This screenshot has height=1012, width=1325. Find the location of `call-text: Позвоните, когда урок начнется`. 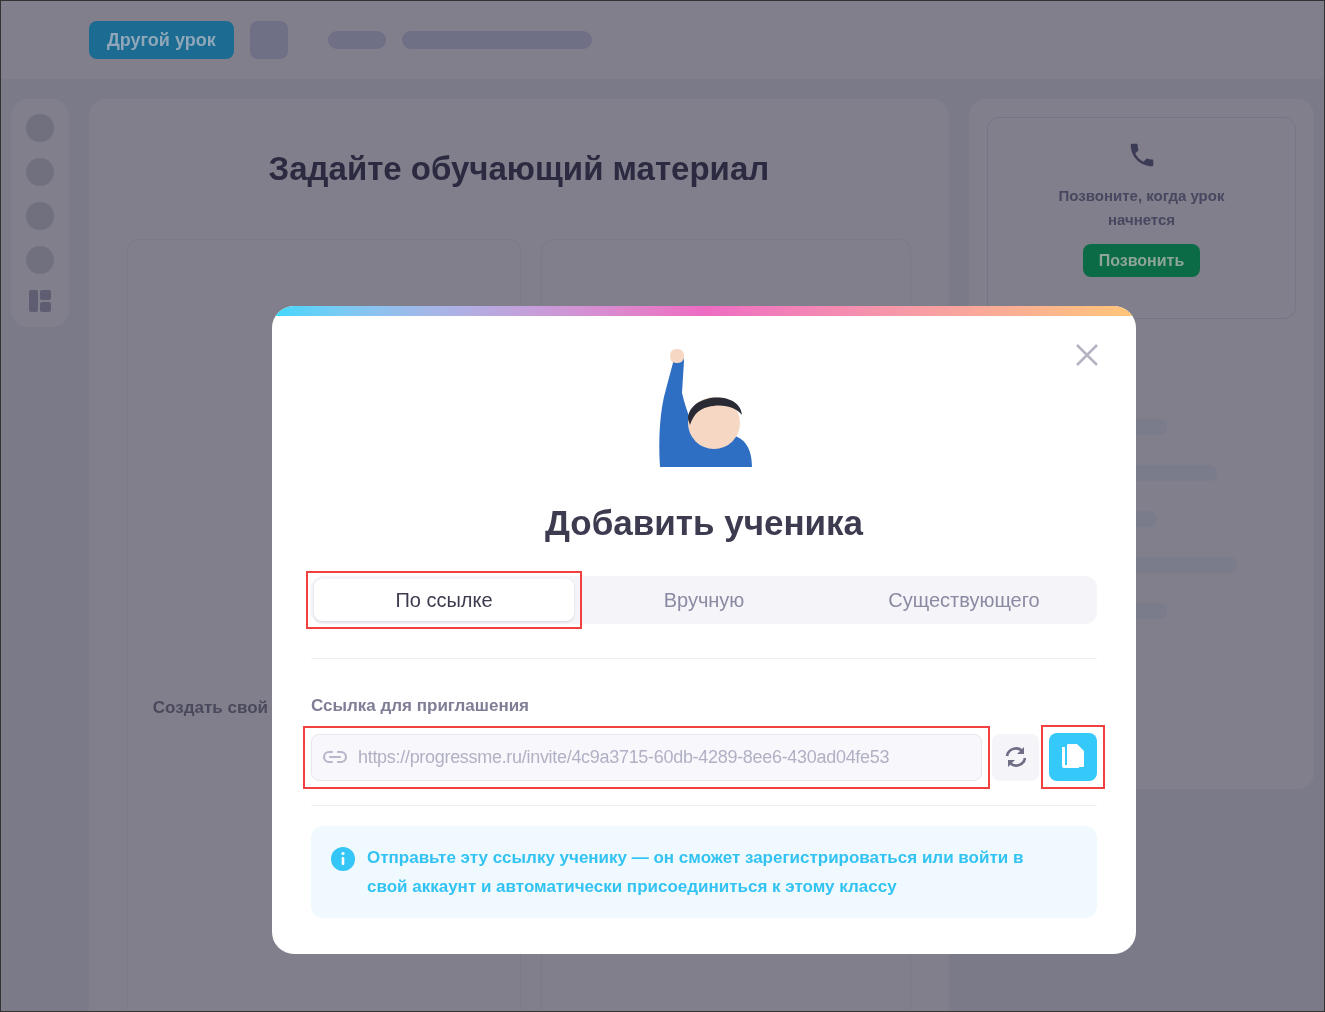

call-text: Позвоните, когда урок начнется is located at coordinates (1141, 208).